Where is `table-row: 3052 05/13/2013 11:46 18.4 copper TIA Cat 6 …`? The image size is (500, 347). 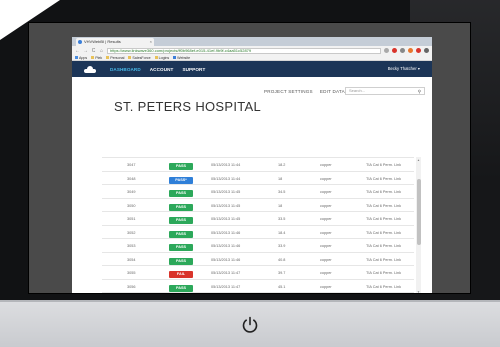 table-row: 3052 05/13/2013 11:46 18.4 copper TIA Cat 6 … is located at coordinates (258, 231).